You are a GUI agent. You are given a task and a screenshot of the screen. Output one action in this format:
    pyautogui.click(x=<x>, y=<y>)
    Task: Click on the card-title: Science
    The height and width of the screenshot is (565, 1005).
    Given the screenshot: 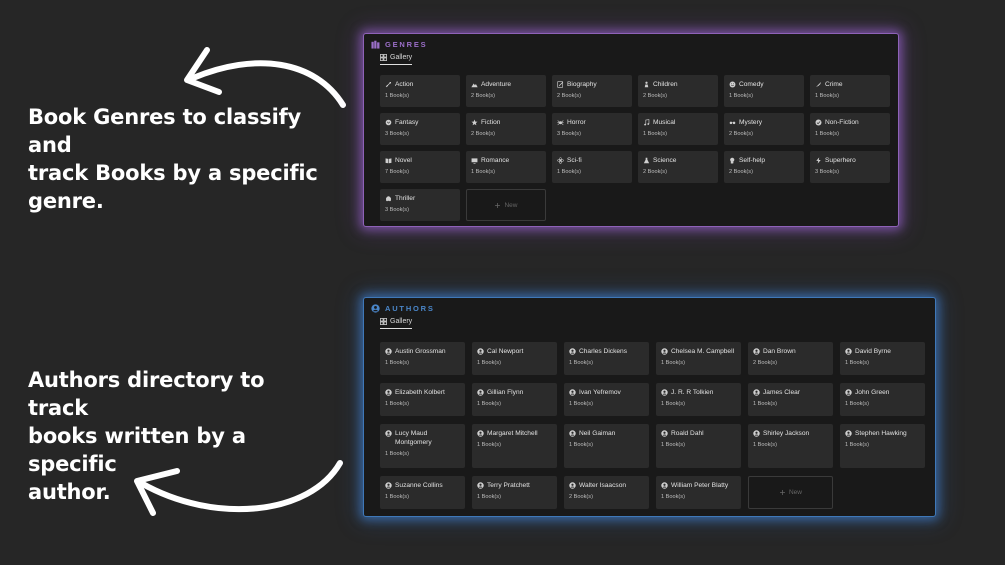 What is the action you would take?
    pyautogui.click(x=665, y=160)
    